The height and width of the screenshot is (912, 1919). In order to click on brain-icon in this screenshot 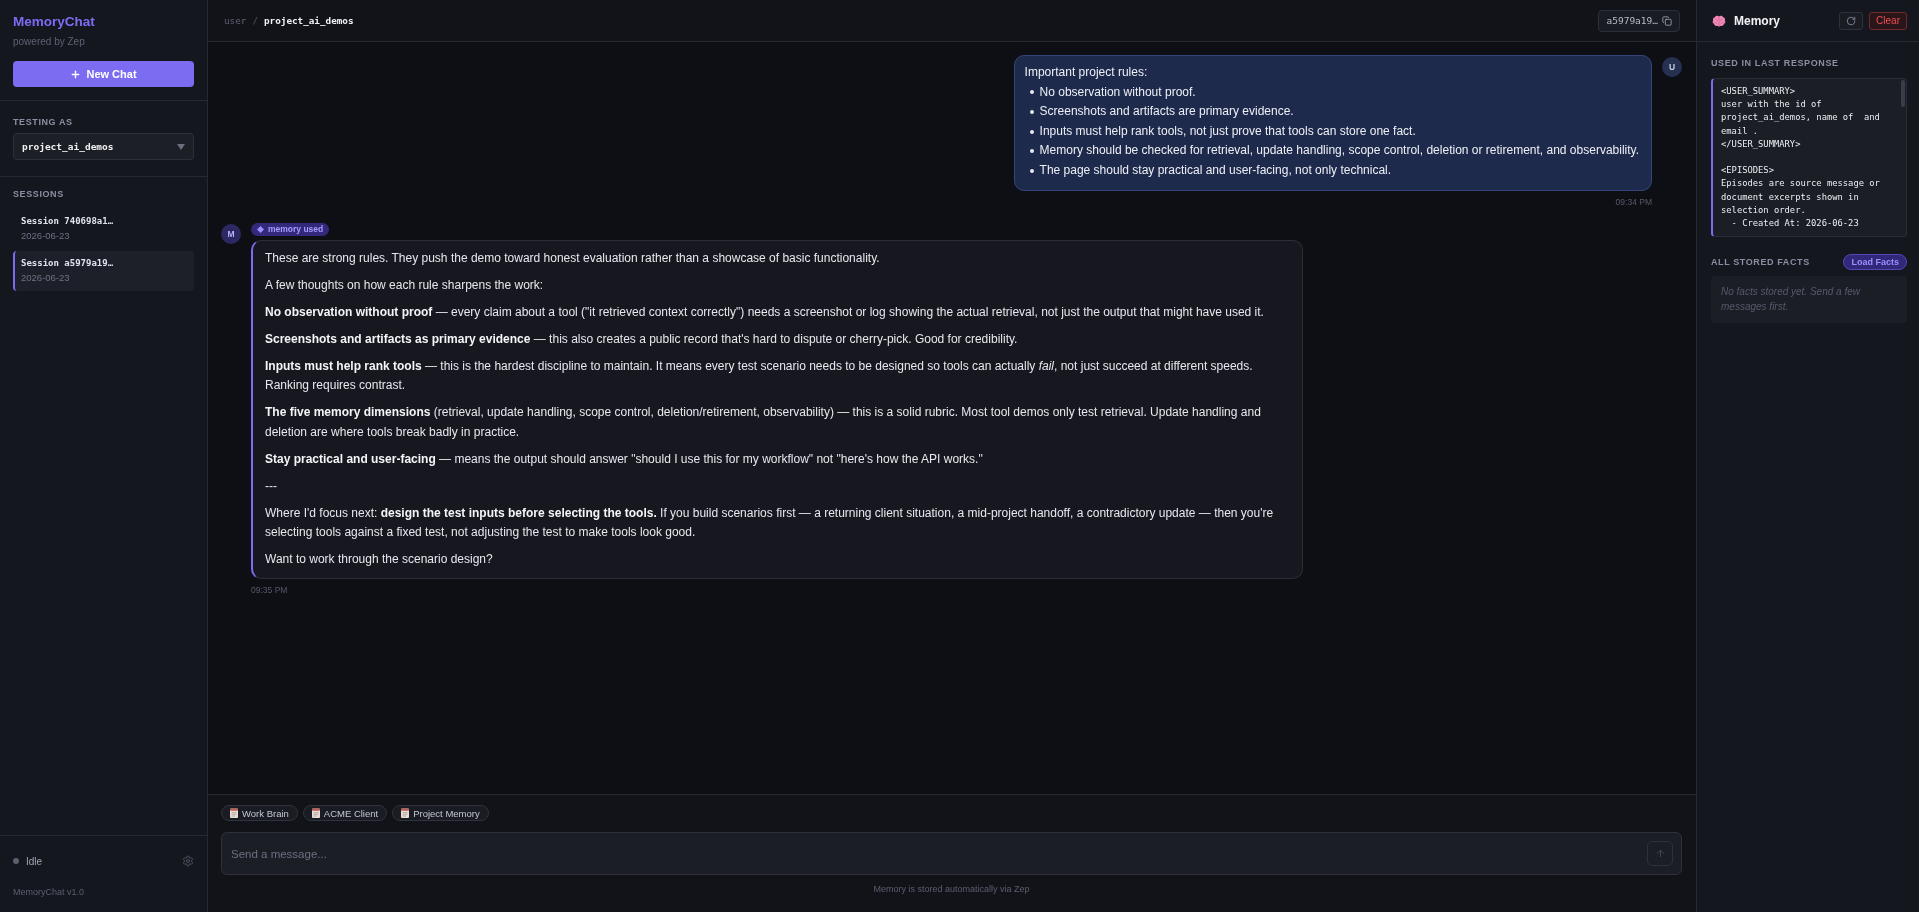, I will do `click(1719, 20)`.